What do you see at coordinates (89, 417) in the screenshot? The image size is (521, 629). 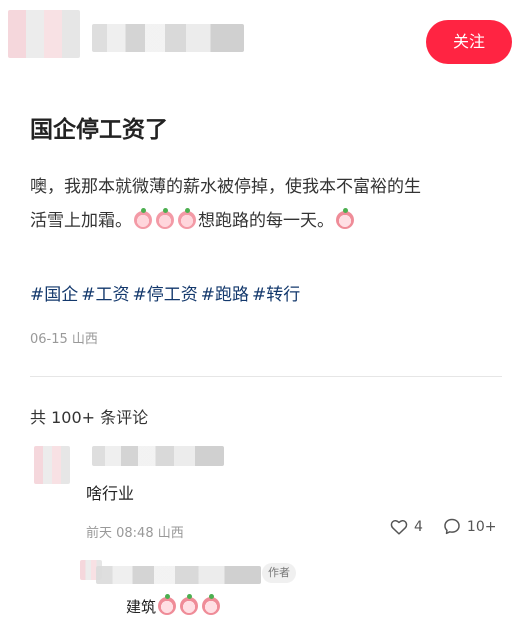 I see `comment-count: 共 100+ 条评论` at bounding box center [89, 417].